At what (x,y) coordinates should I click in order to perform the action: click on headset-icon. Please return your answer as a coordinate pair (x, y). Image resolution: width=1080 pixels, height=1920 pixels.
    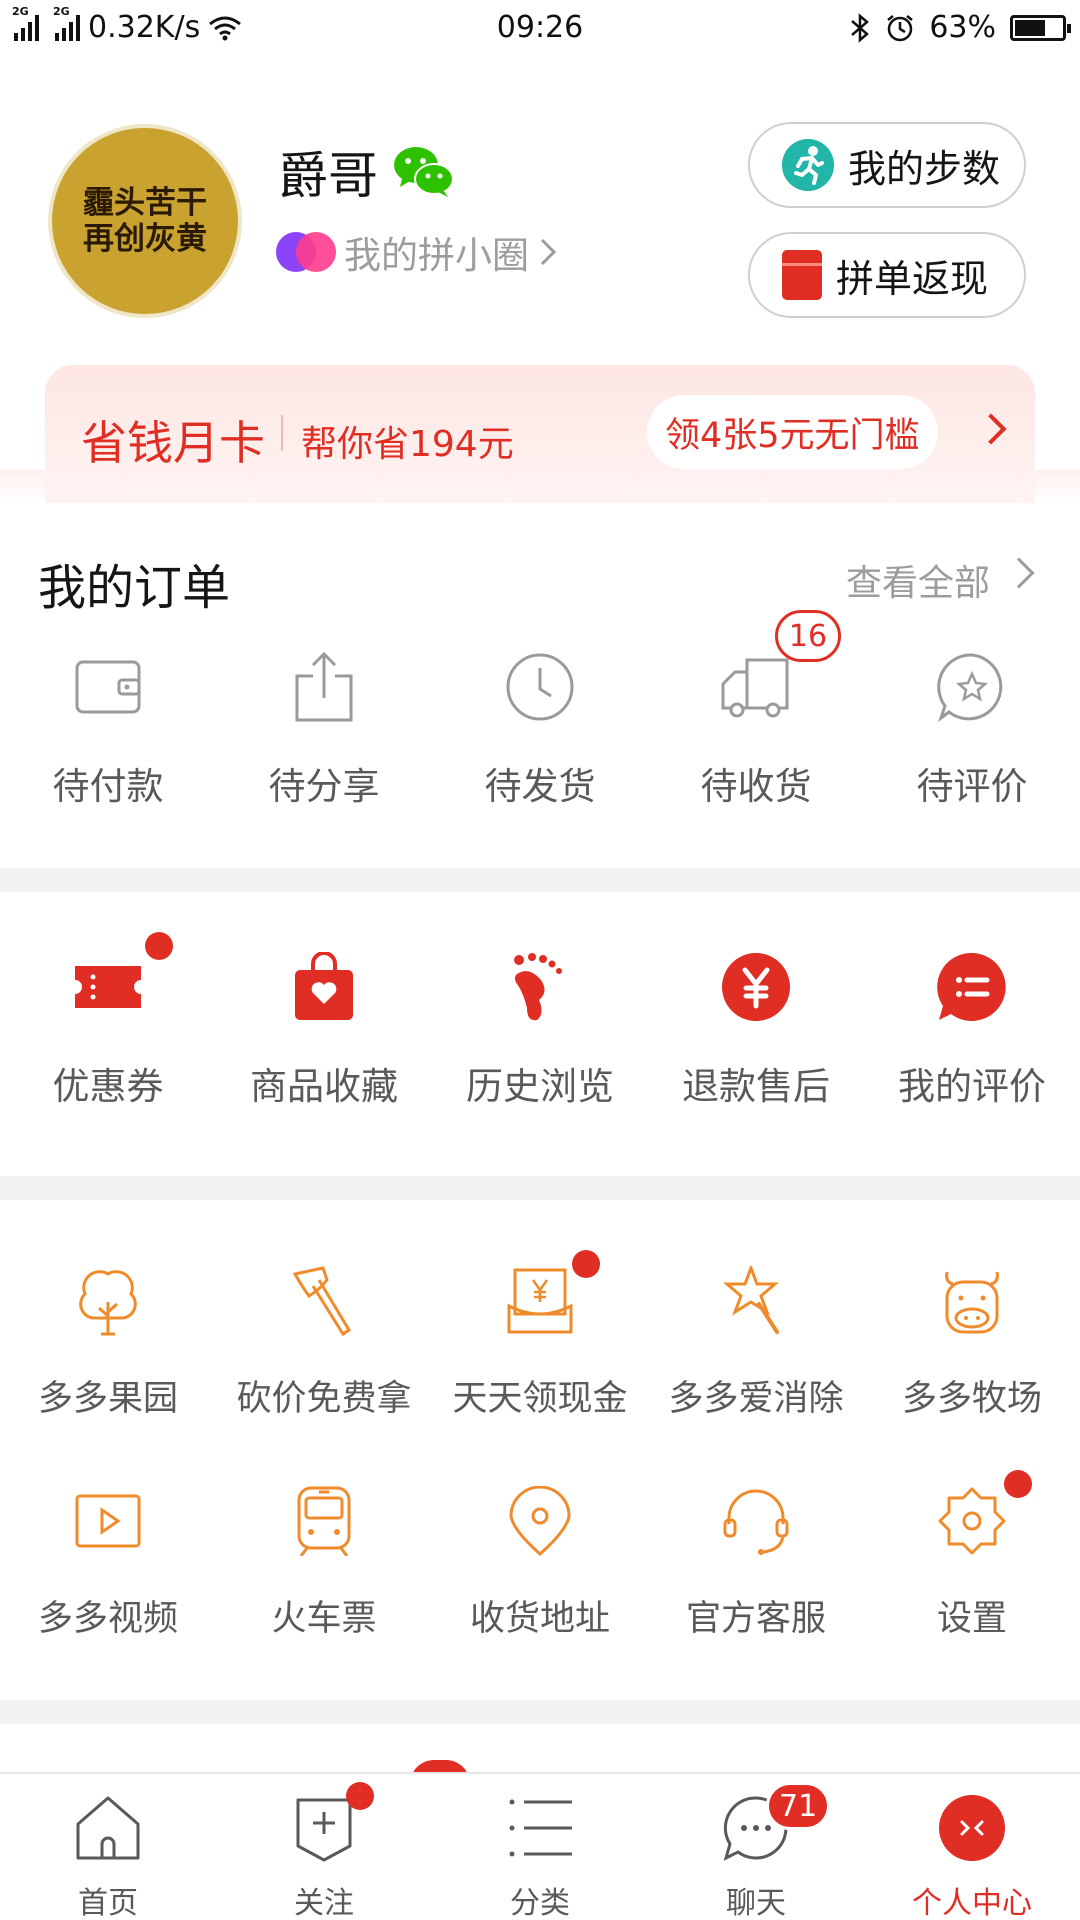
    Looking at the image, I should click on (756, 1522).